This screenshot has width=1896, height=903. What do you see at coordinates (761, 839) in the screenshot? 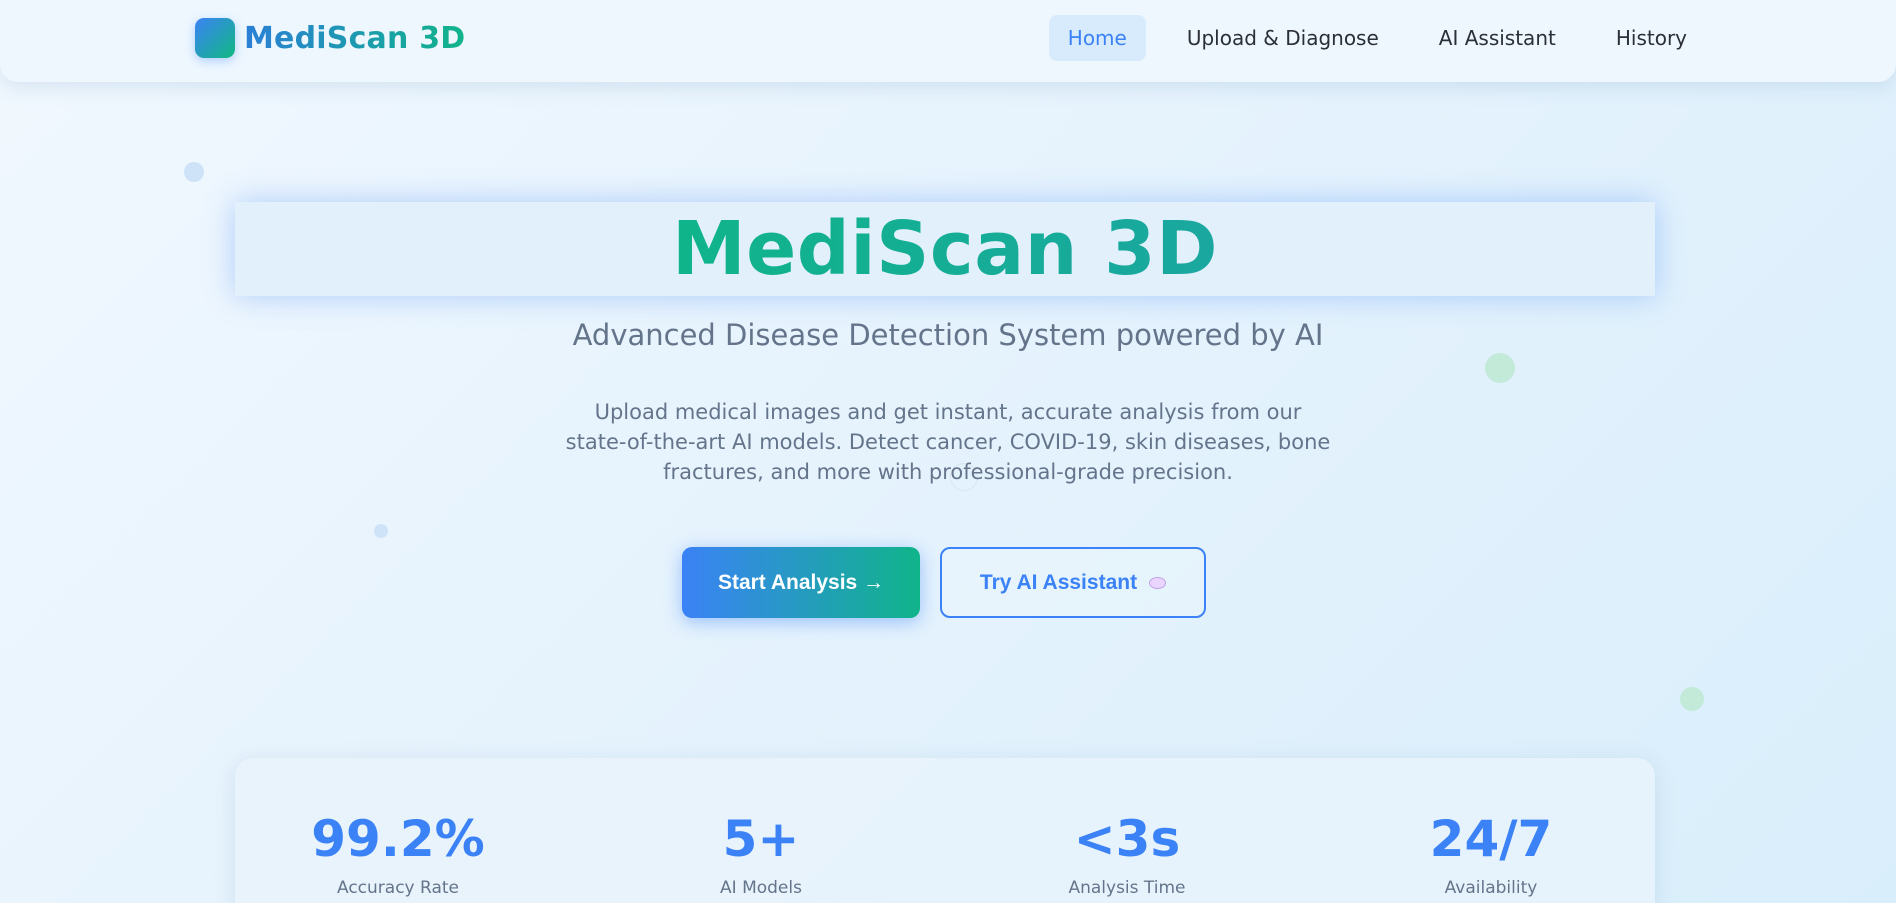
I see `stat-value: 5+` at bounding box center [761, 839].